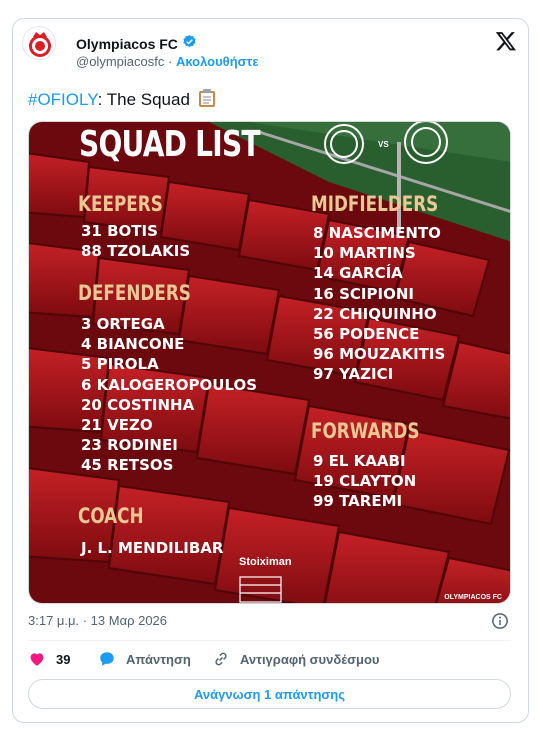 This screenshot has width=543, height=736. I want to click on author-name: Olympiacos FC, so click(127, 44).